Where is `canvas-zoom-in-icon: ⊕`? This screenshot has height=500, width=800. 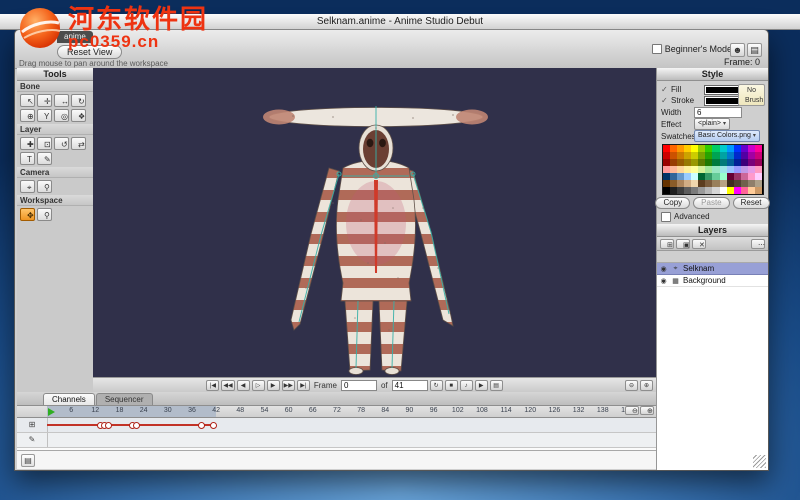 canvas-zoom-in-icon: ⊕ is located at coordinates (646, 385).